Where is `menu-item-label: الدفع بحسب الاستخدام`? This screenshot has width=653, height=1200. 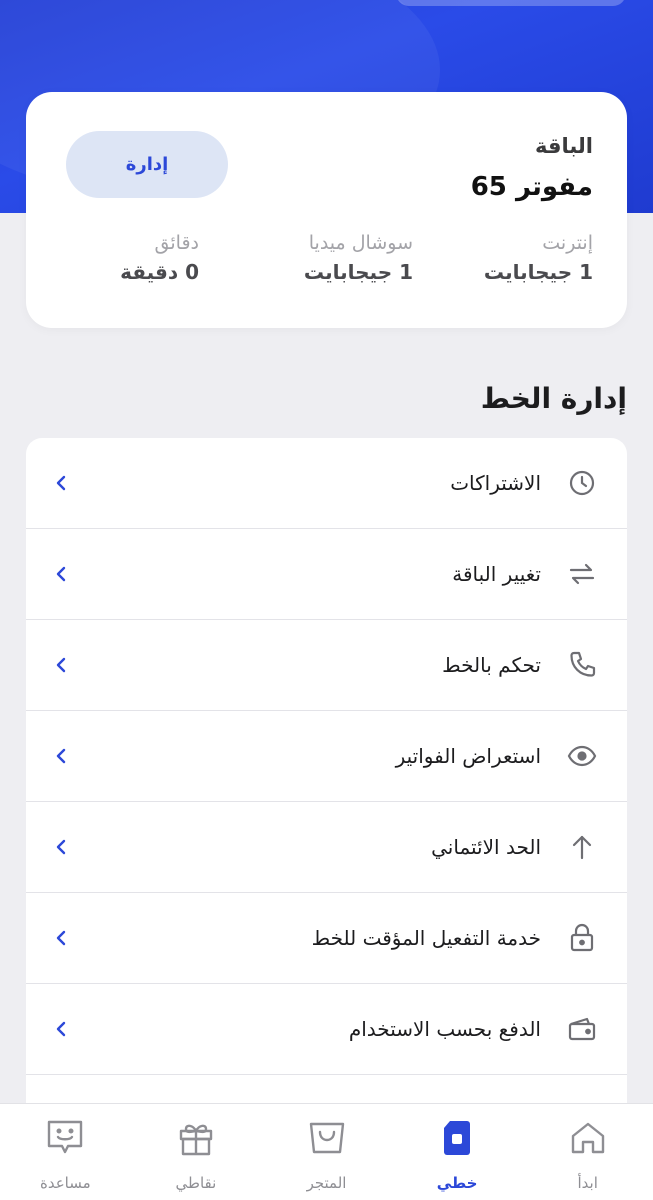 menu-item-label: الدفع بحسب الاستخدام is located at coordinates (444, 1029).